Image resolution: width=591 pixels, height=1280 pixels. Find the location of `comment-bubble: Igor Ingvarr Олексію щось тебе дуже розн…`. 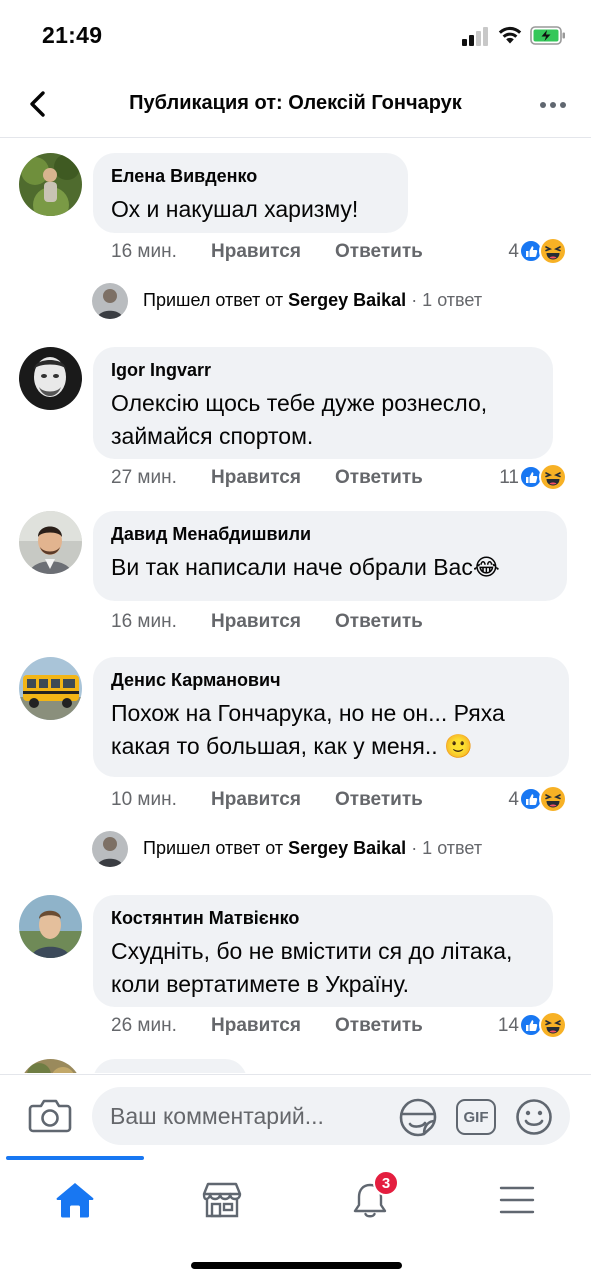

comment-bubble: Igor Ingvarr Олексію щось тебе дуже розн… is located at coordinates (323, 403).